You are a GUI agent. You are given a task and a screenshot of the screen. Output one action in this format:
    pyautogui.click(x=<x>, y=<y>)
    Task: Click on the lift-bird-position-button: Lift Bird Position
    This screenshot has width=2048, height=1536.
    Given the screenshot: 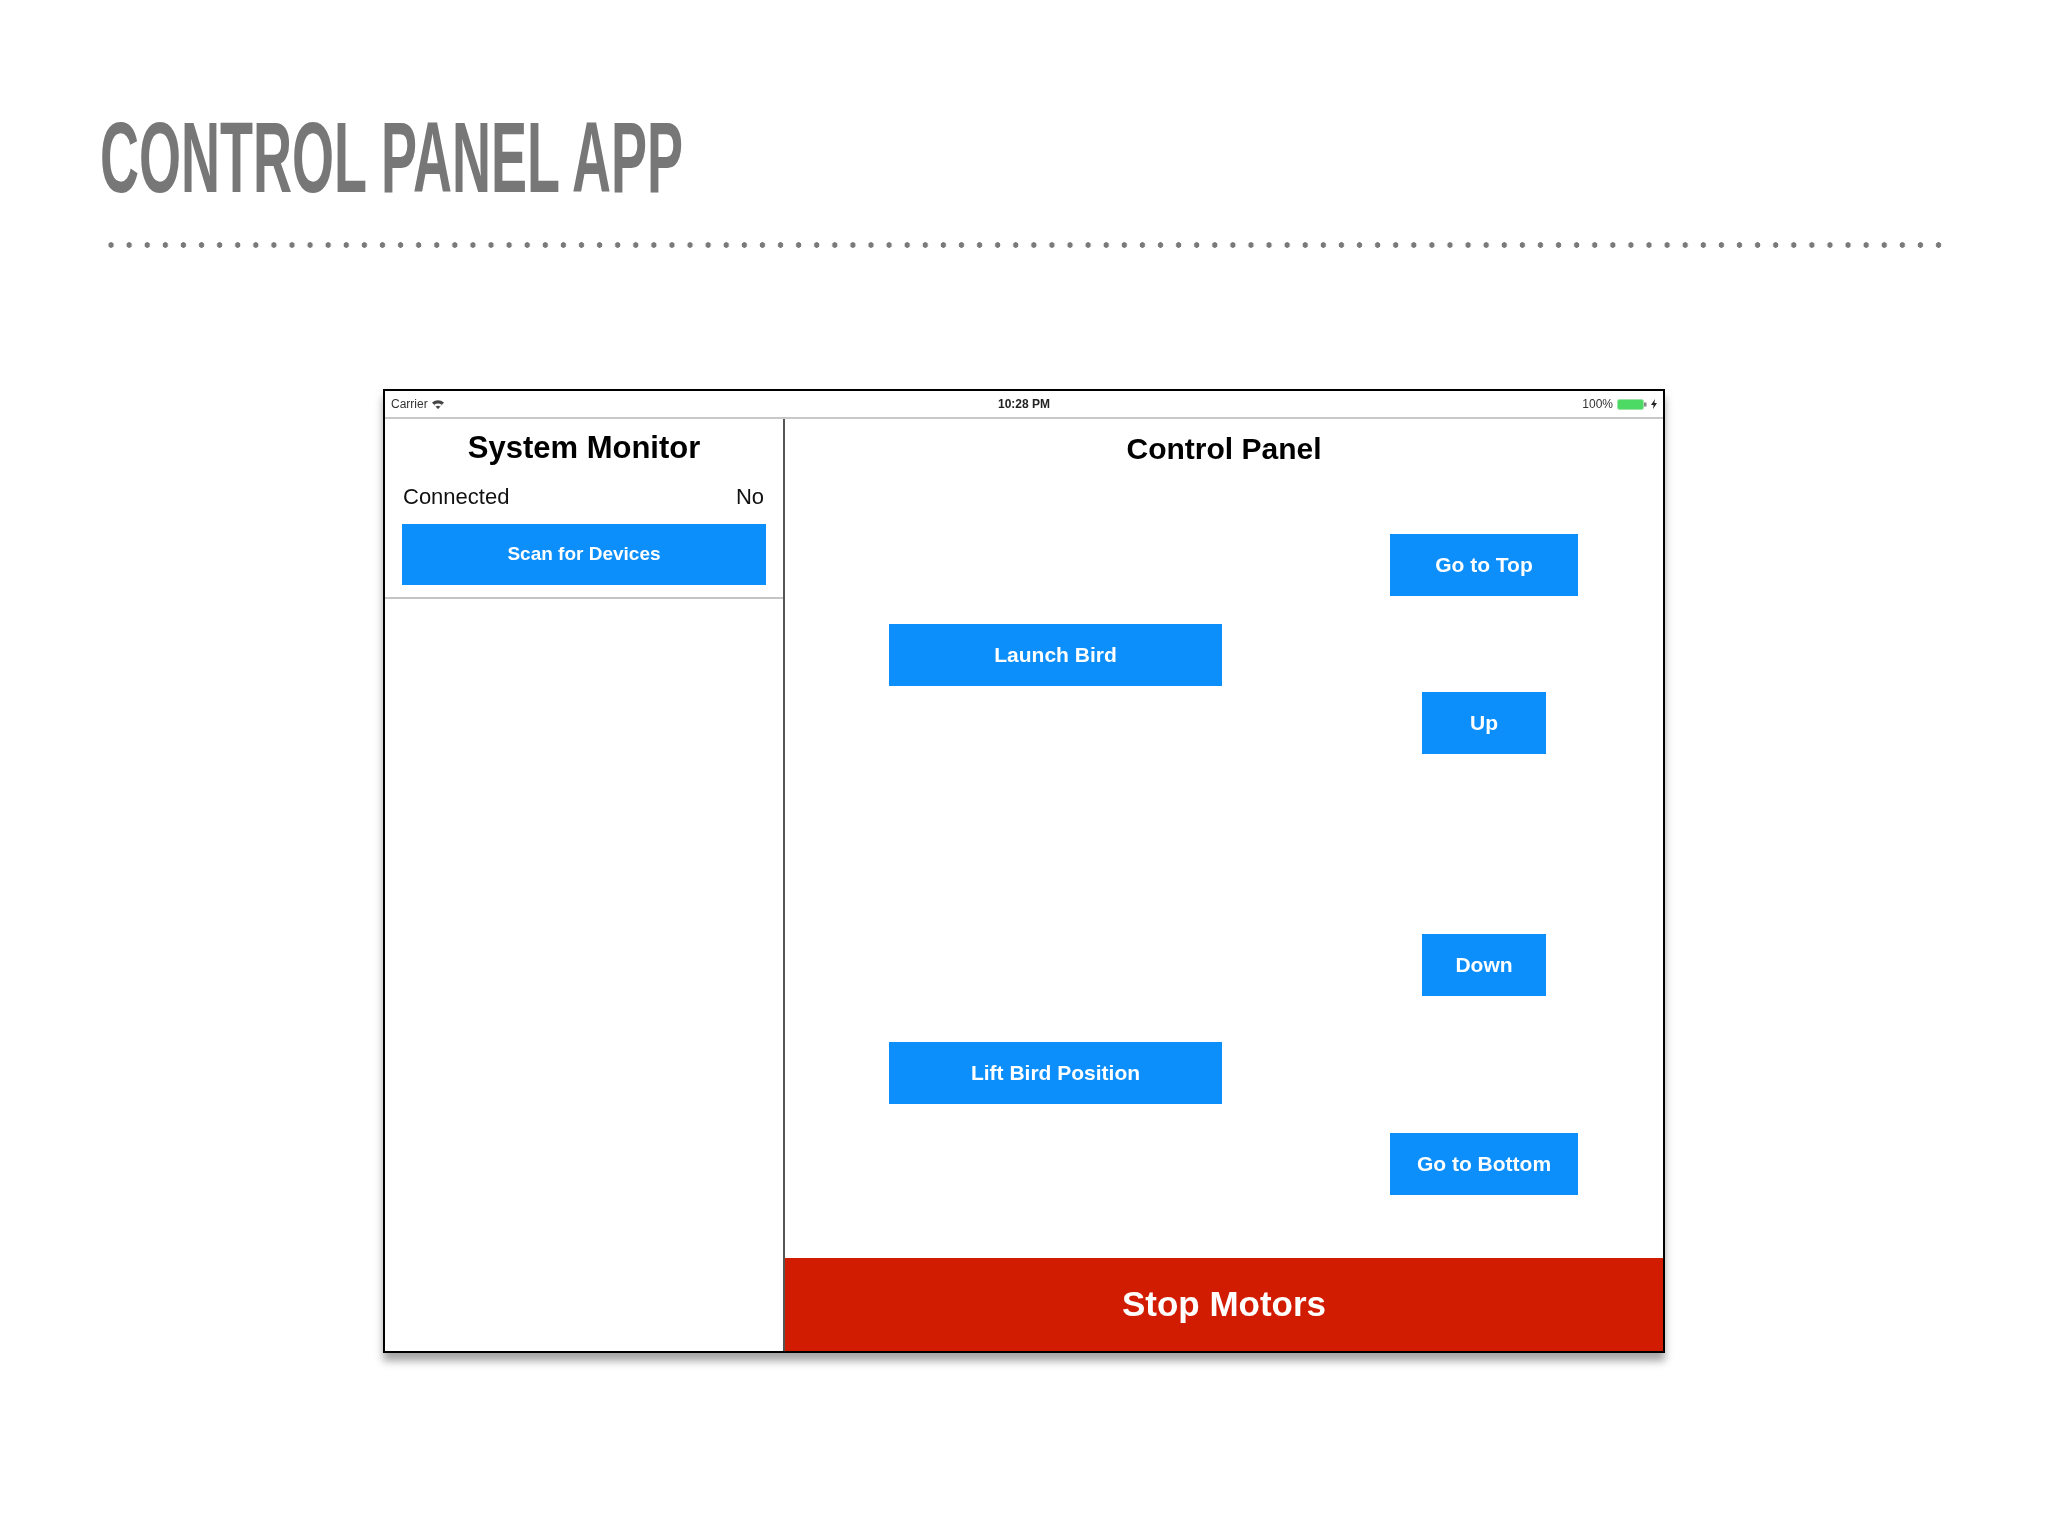 What is the action you would take?
    pyautogui.click(x=1055, y=1073)
    